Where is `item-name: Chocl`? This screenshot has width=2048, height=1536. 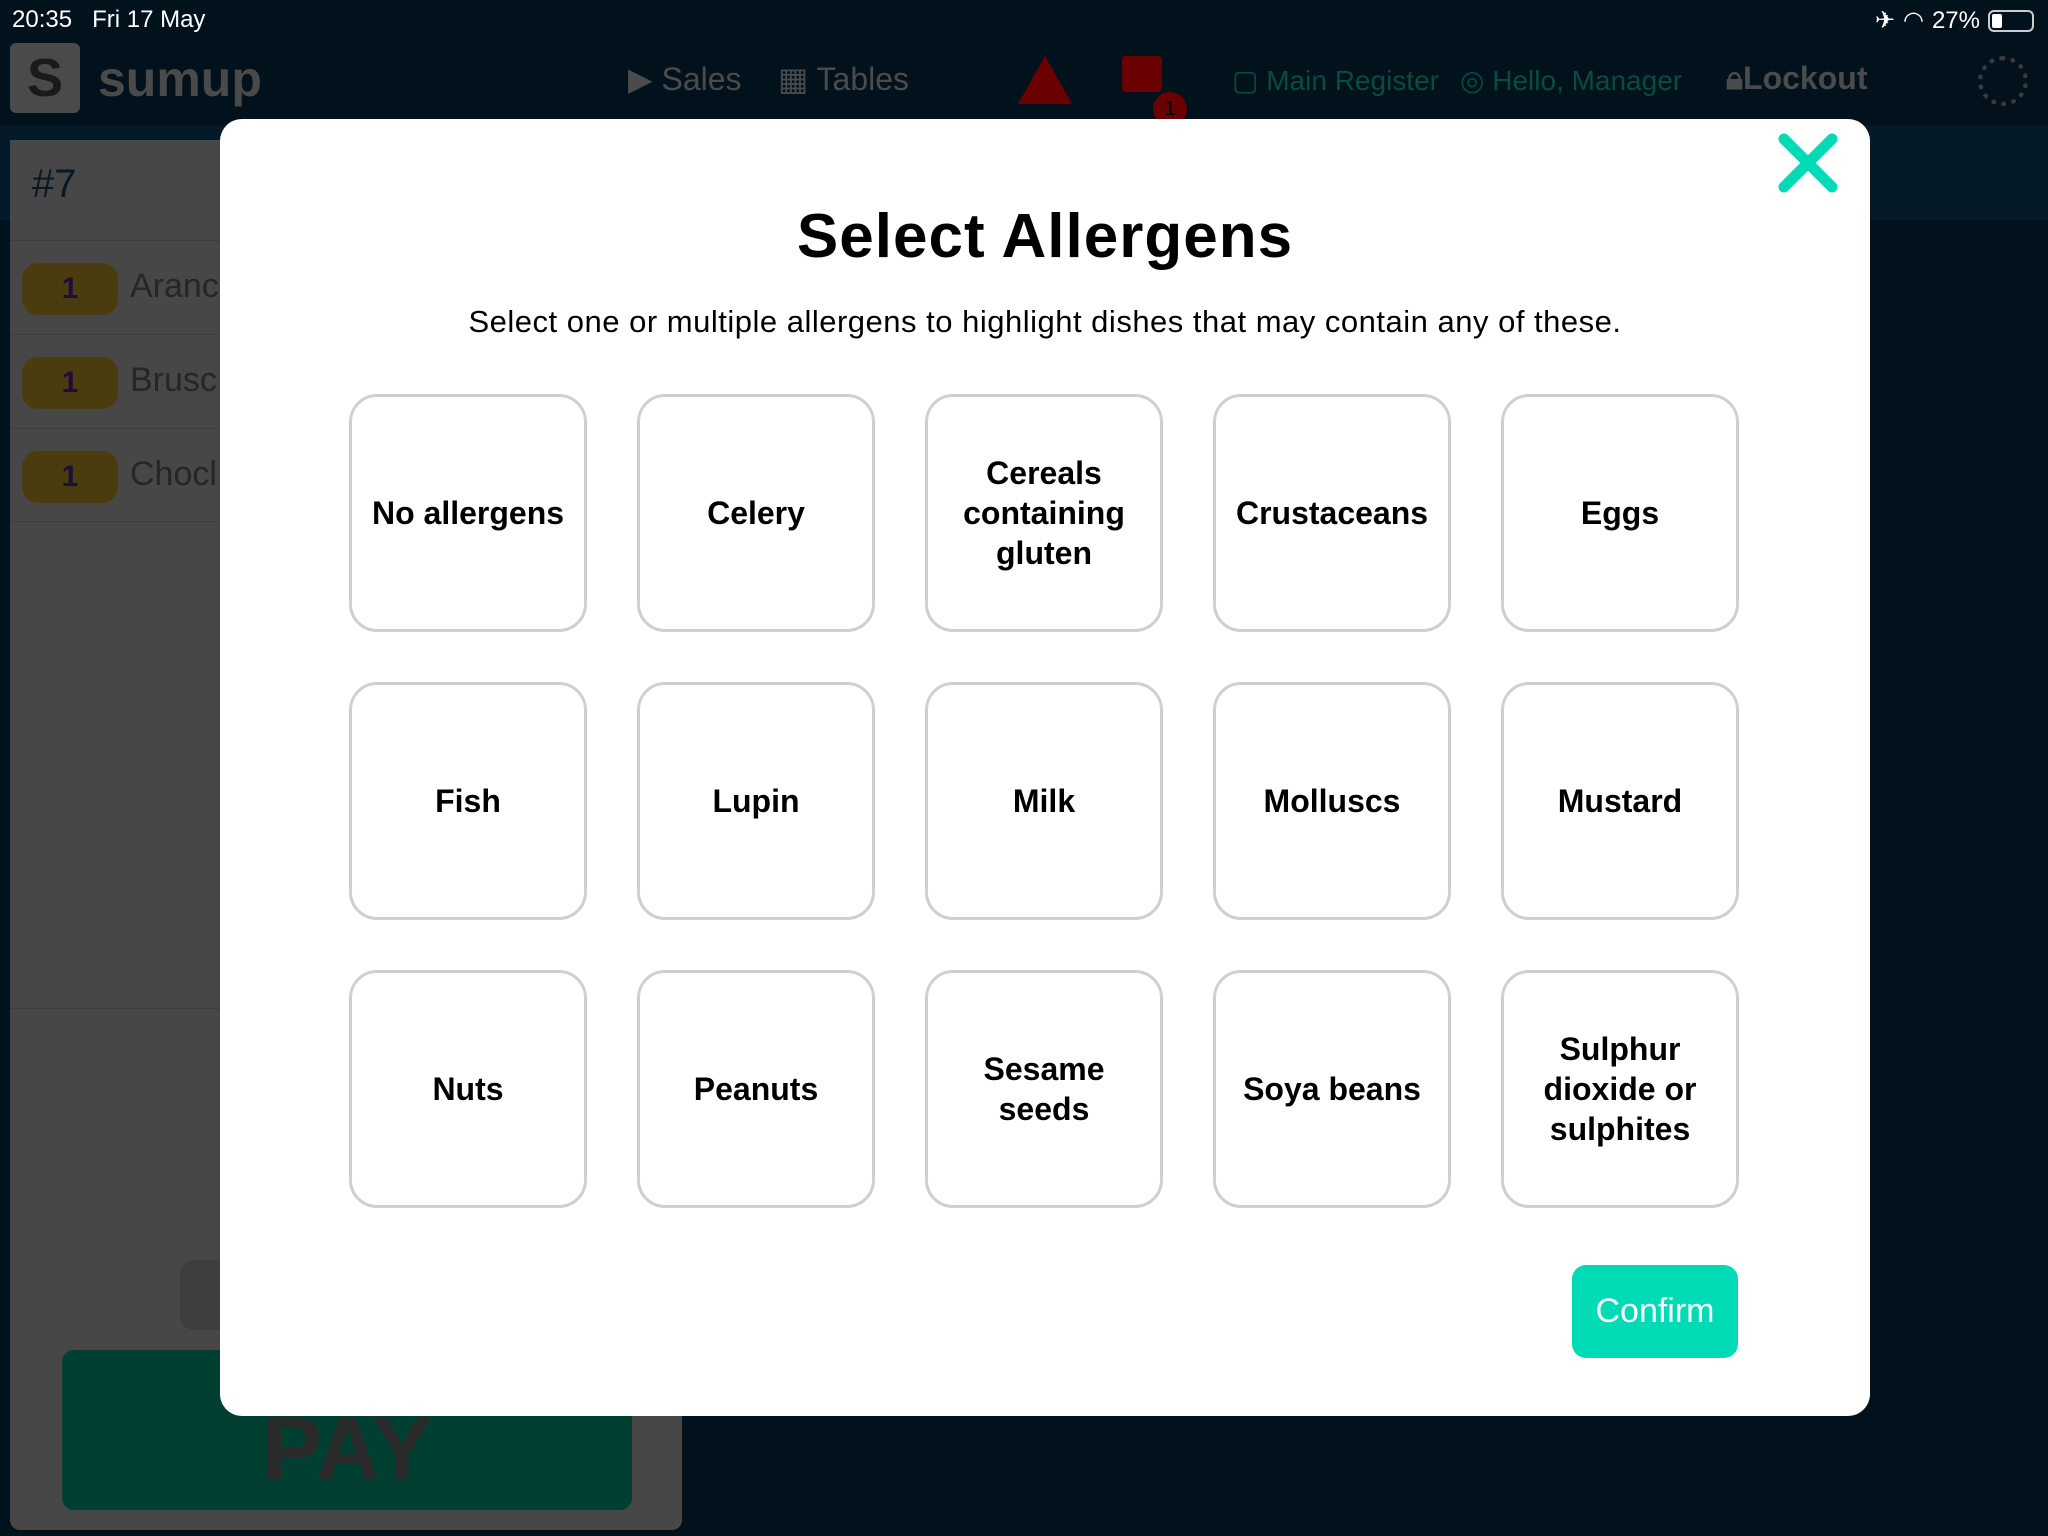 item-name: Chocl is located at coordinates (173, 474).